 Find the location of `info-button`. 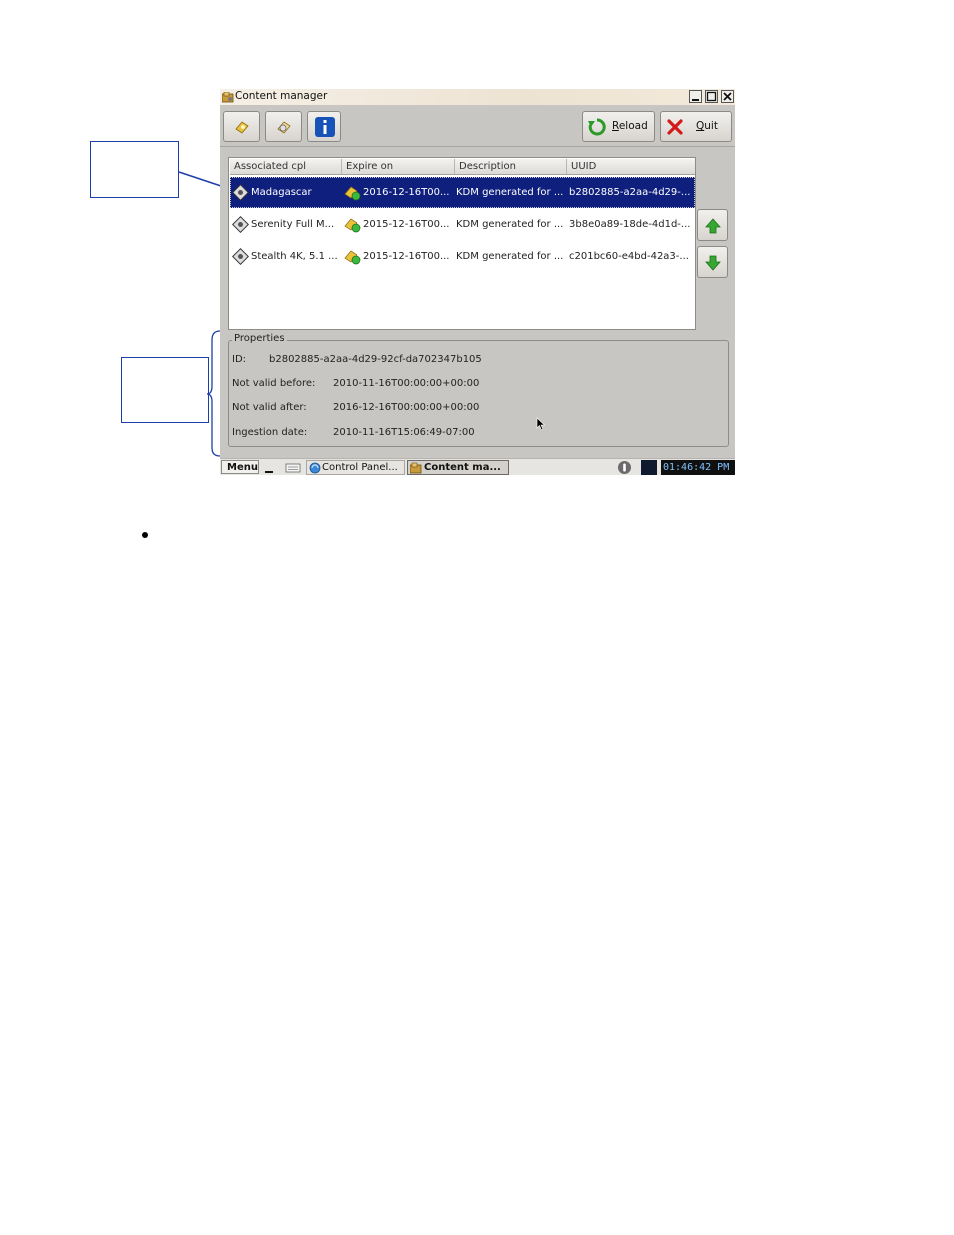

info-button is located at coordinates (324, 126).